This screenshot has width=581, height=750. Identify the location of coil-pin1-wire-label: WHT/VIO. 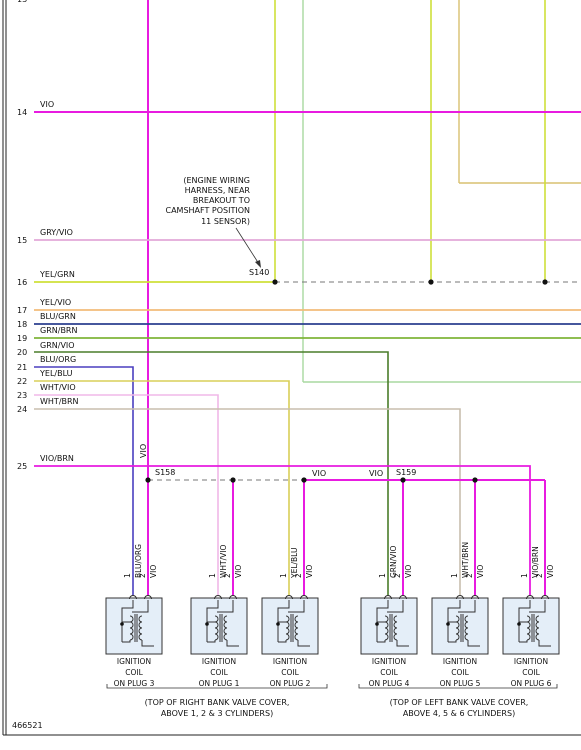
(223, 561).